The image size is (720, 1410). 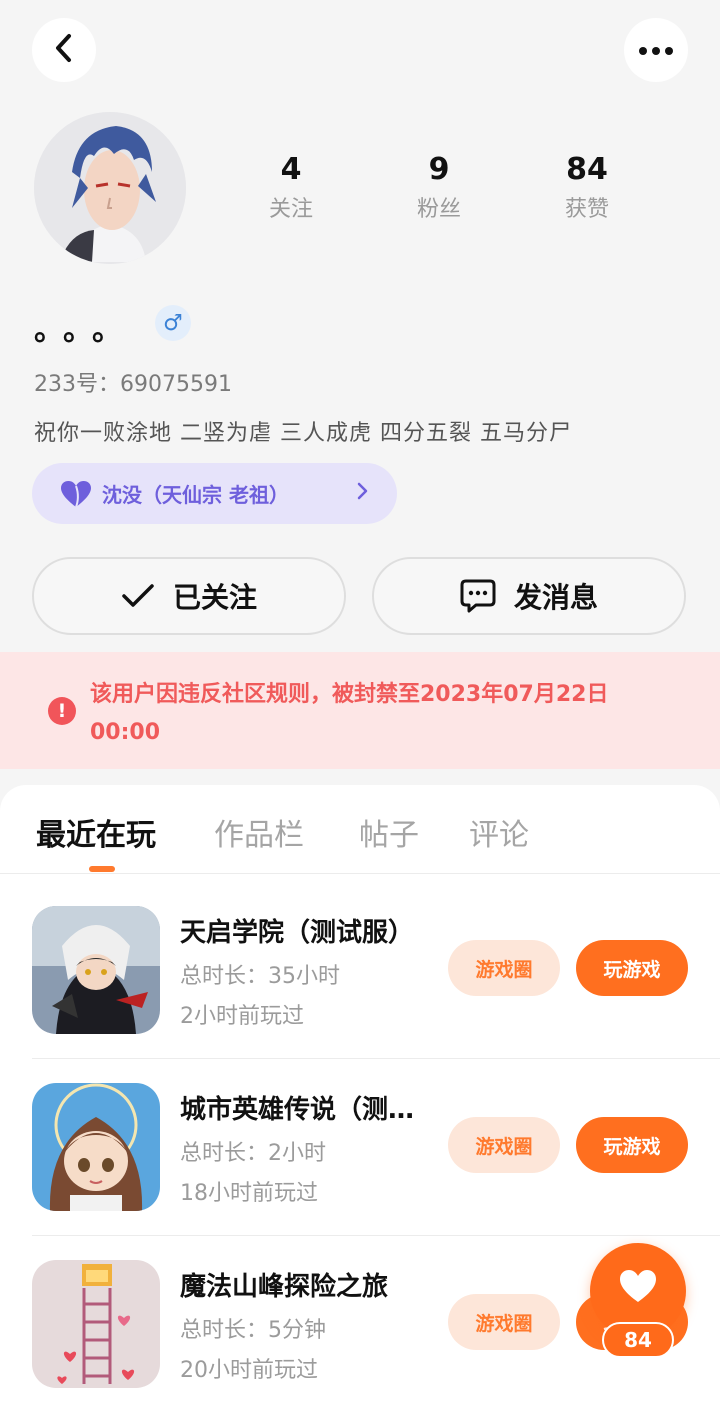 What do you see at coordinates (438, 209) in the screenshot?
I see `followers-label: 粉丝` at bounding box center [438, 209].